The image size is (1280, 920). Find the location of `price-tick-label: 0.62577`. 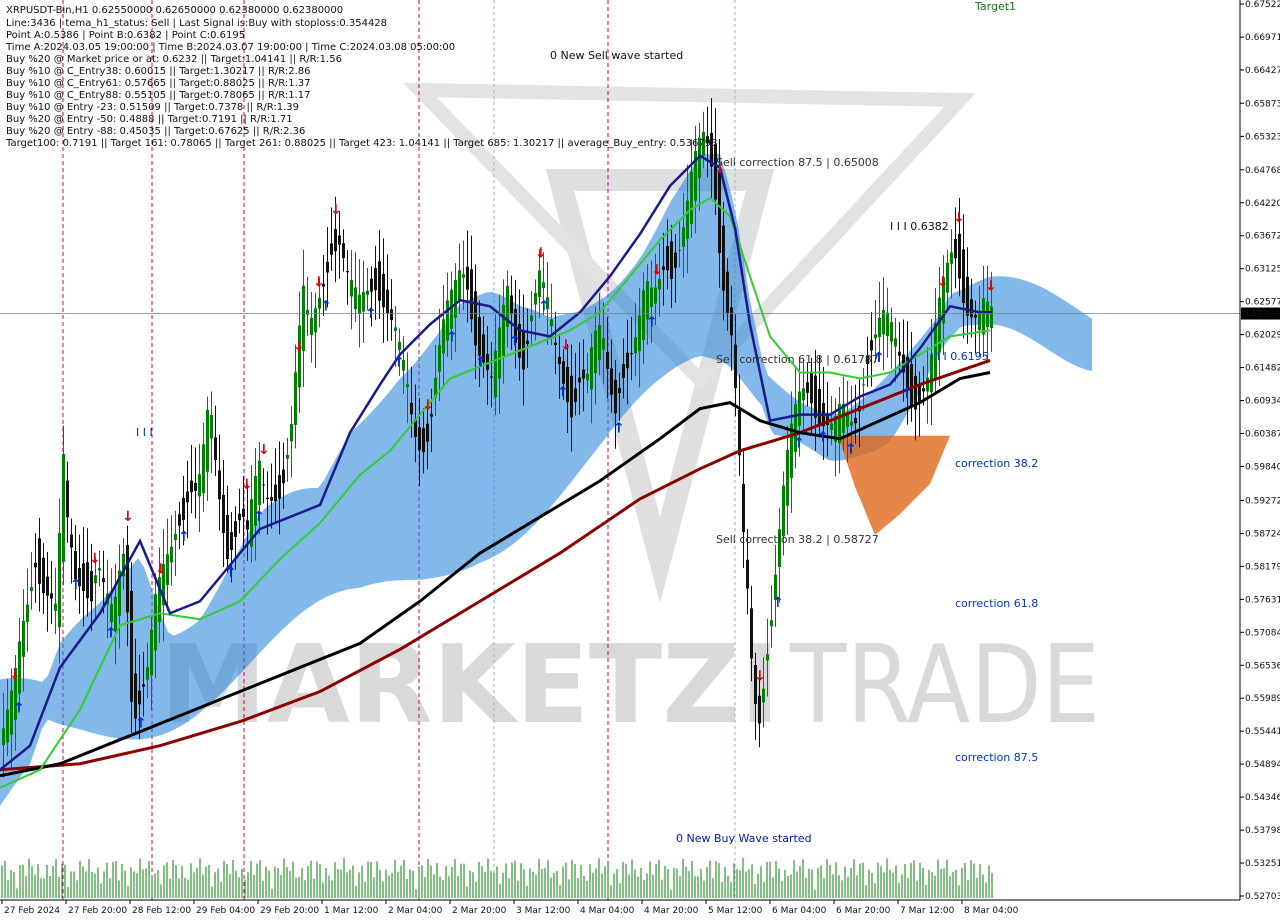

price-tick-label: 0.62577 is located at coordinates (1262, 303).